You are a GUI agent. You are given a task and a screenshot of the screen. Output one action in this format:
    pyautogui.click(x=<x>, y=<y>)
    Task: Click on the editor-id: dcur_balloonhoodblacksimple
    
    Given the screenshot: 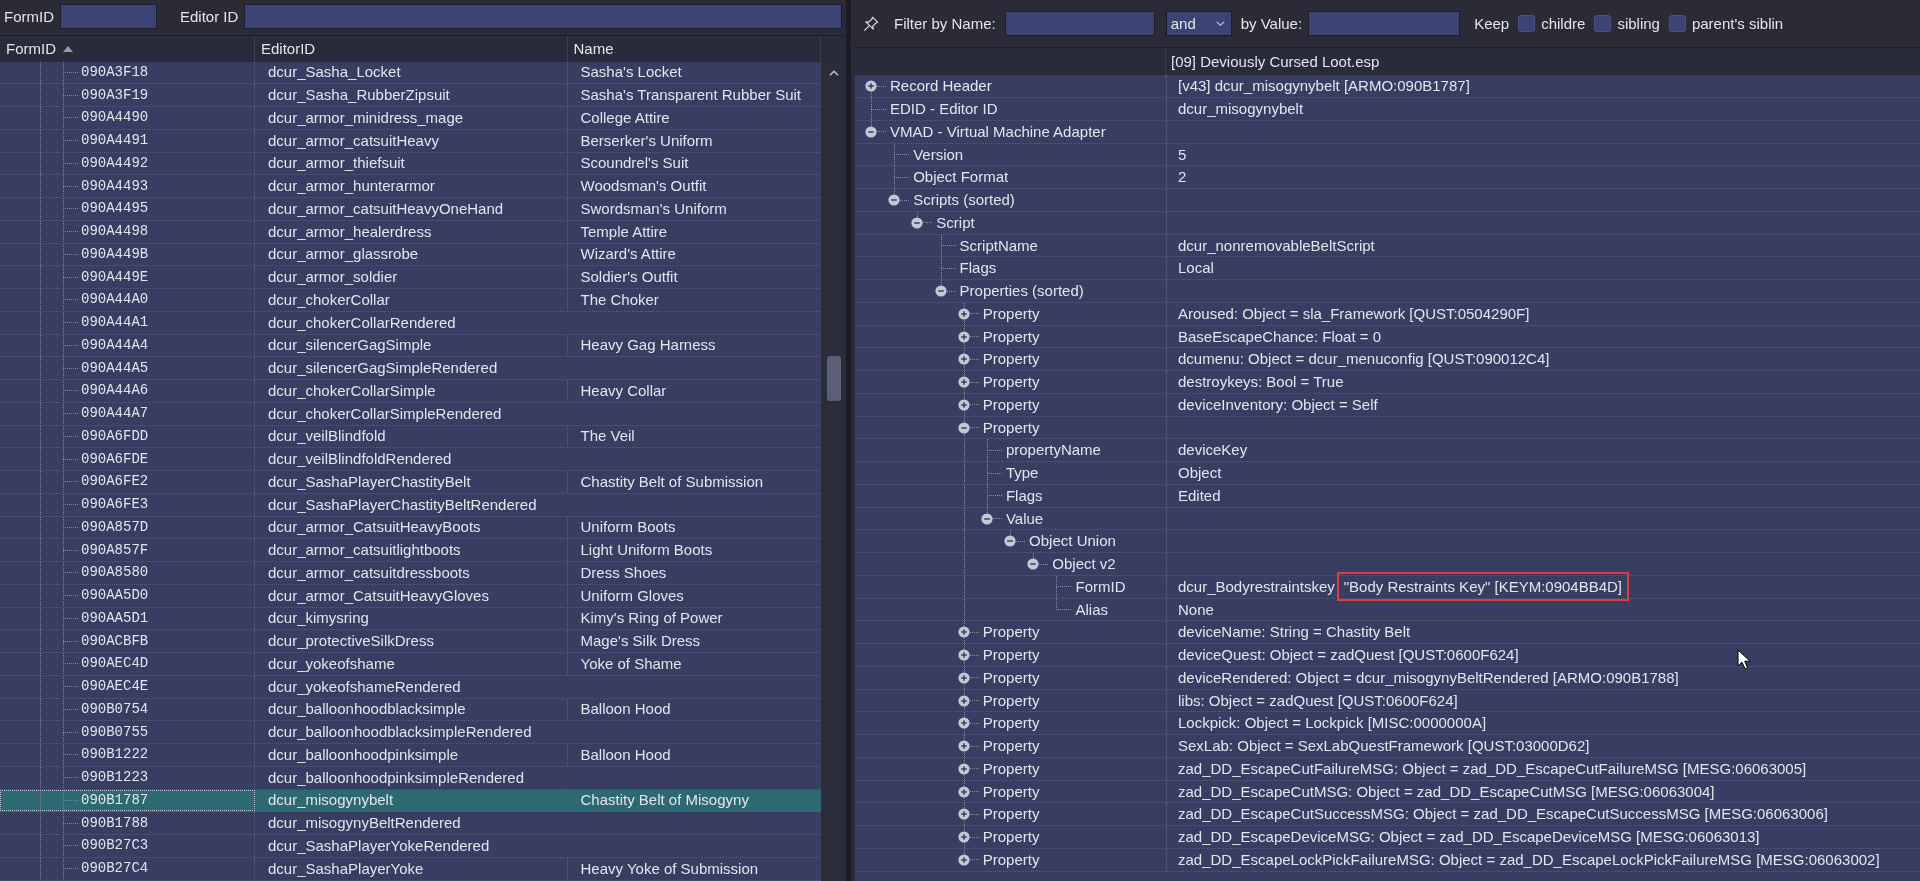 What is the action you would take?
    pyautogui.click(x=367, y=709)
    